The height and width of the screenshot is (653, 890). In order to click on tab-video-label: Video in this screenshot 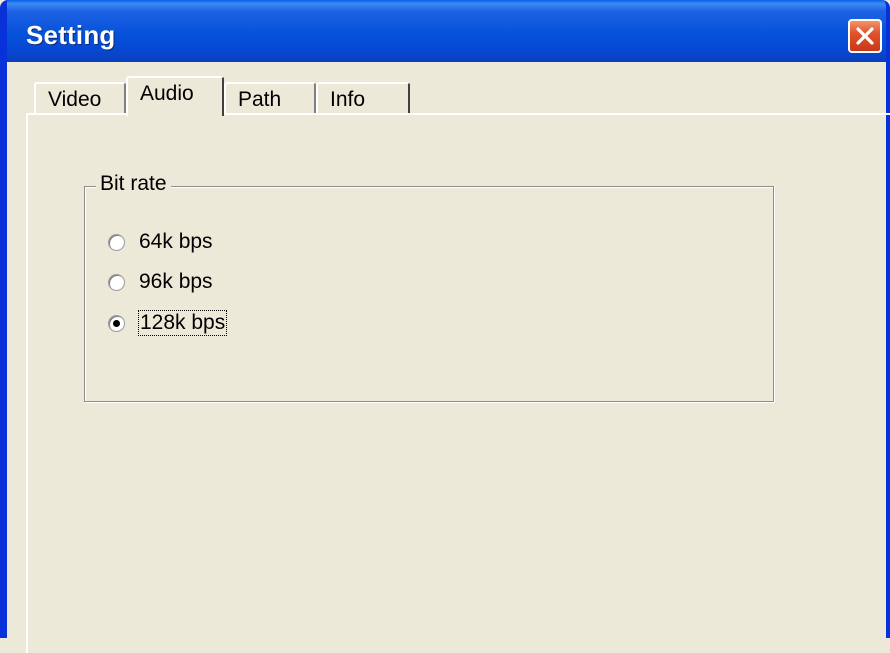, I will do `click(75, 99)`.